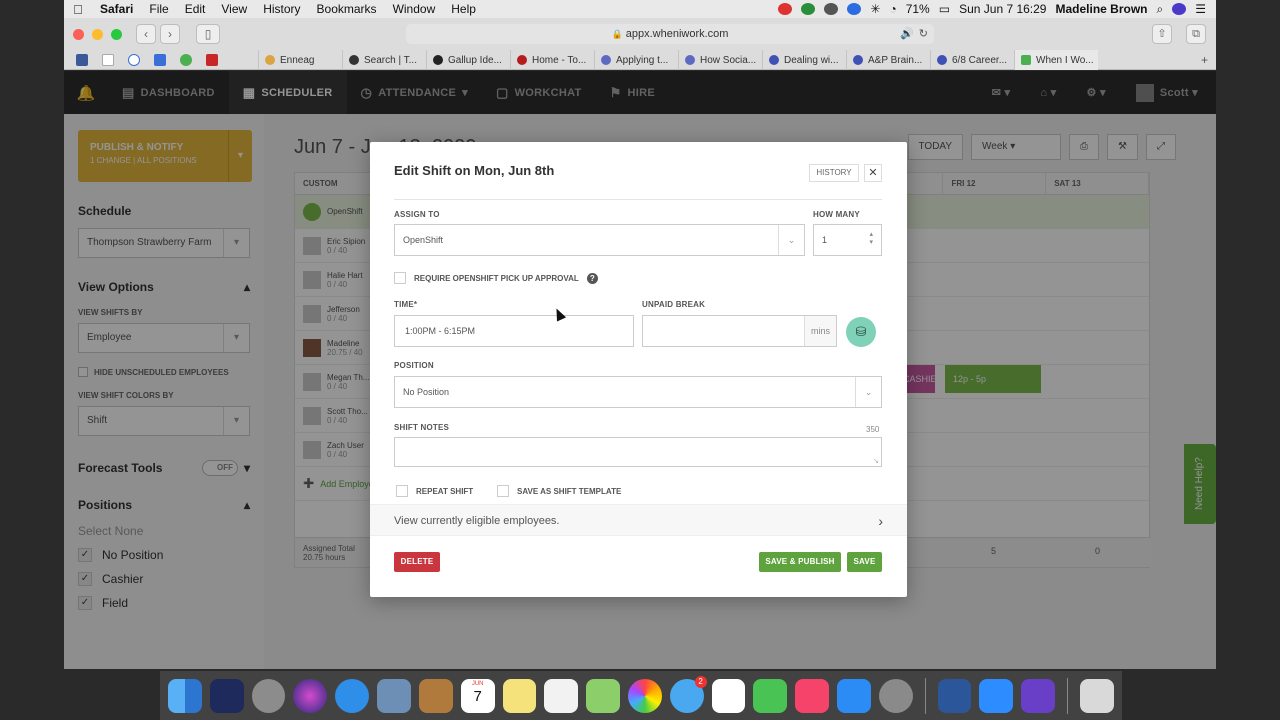  I want to click on back-button: ‹, so click(146, 34).